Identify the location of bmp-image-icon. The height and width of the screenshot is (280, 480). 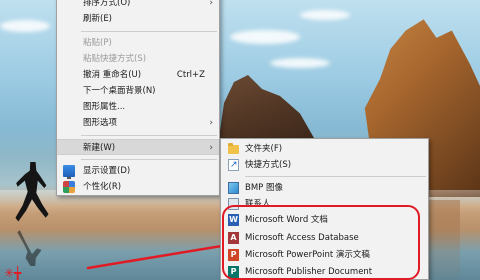
(233, 188).